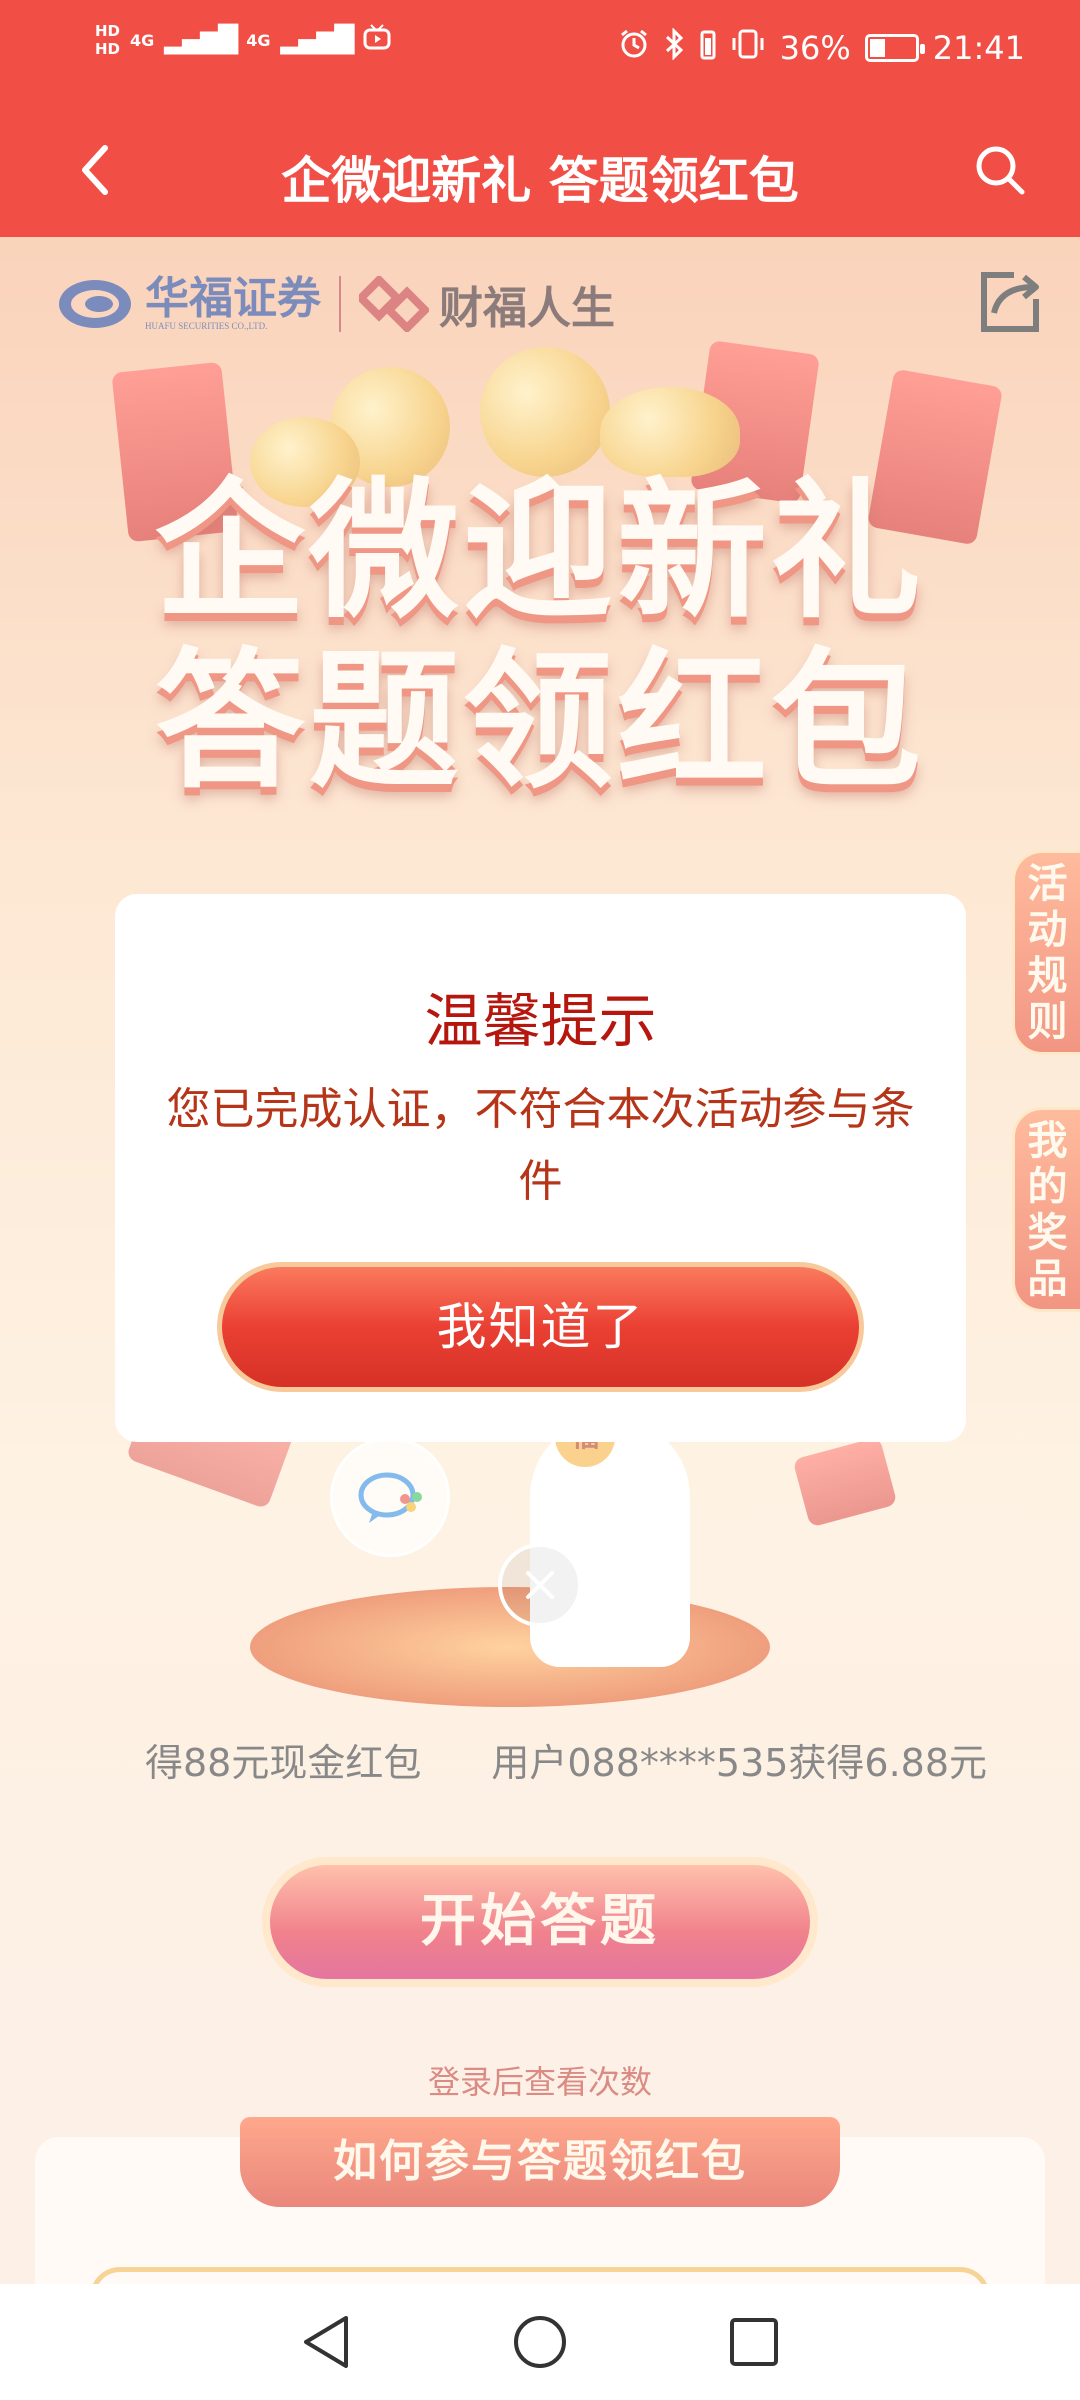 The width and height of the screenshot is (1080, 2400). I want to click on tv-icon, so click(377, 40).